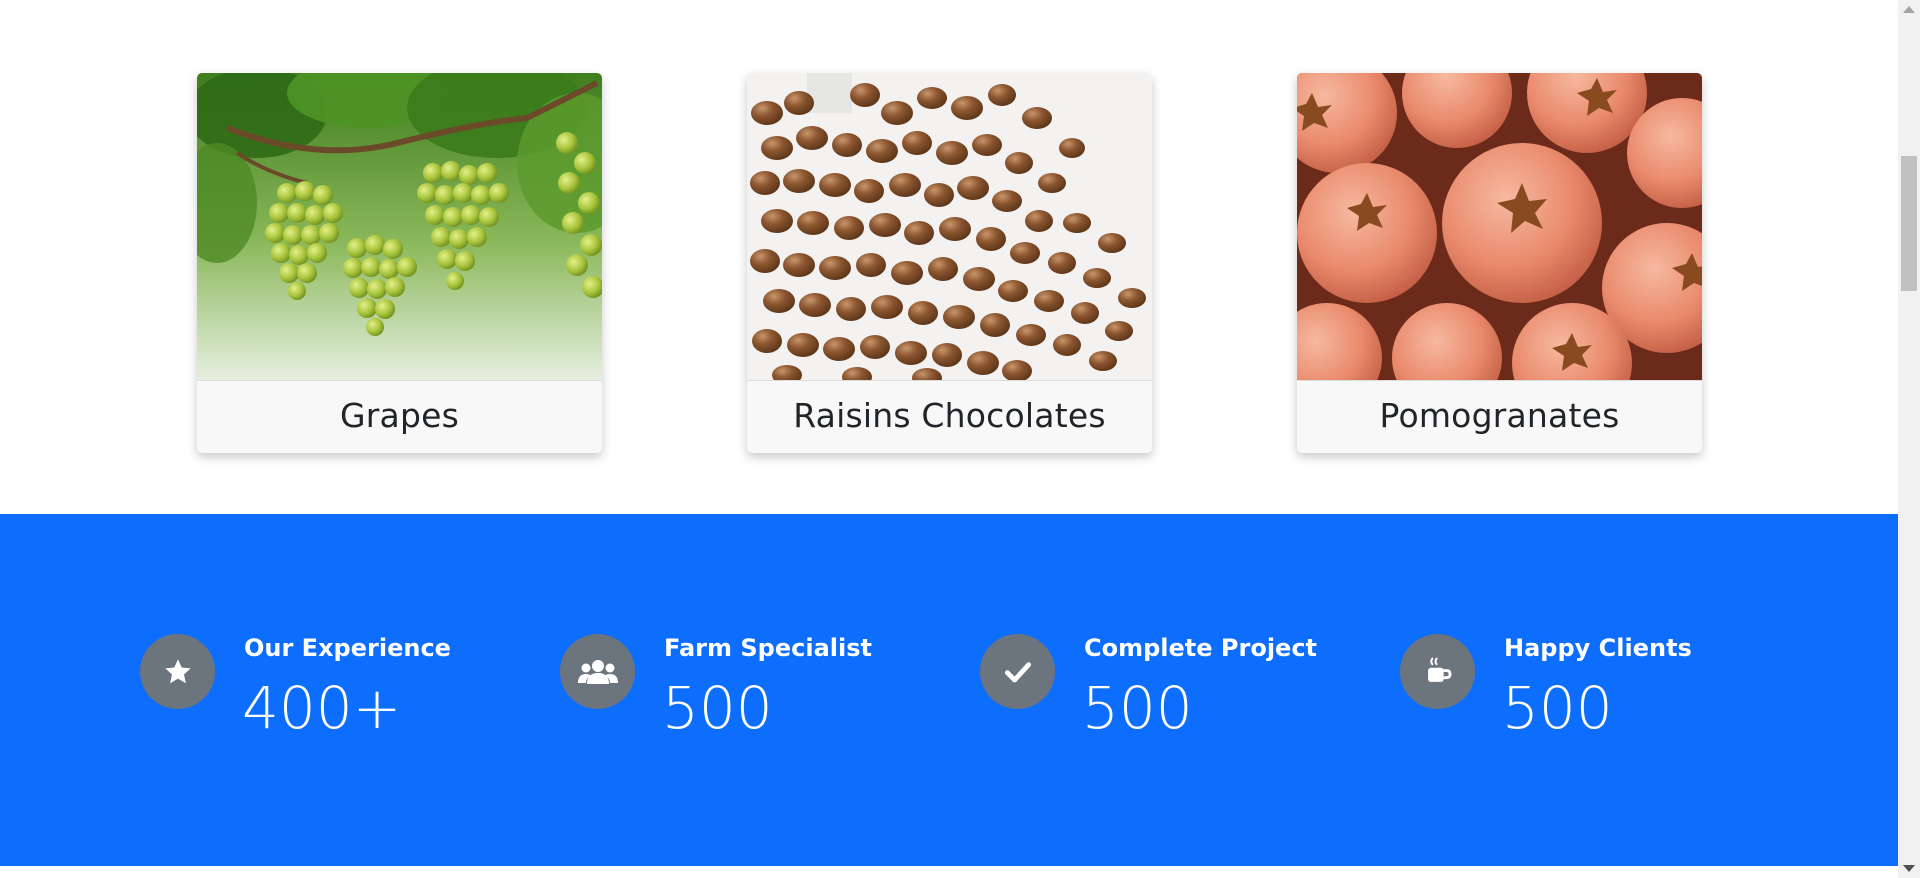 The height and width of the screenshot is (878, 1920). I want to click on stat-our-experience: Our Experience 400+, so click(330, 694).